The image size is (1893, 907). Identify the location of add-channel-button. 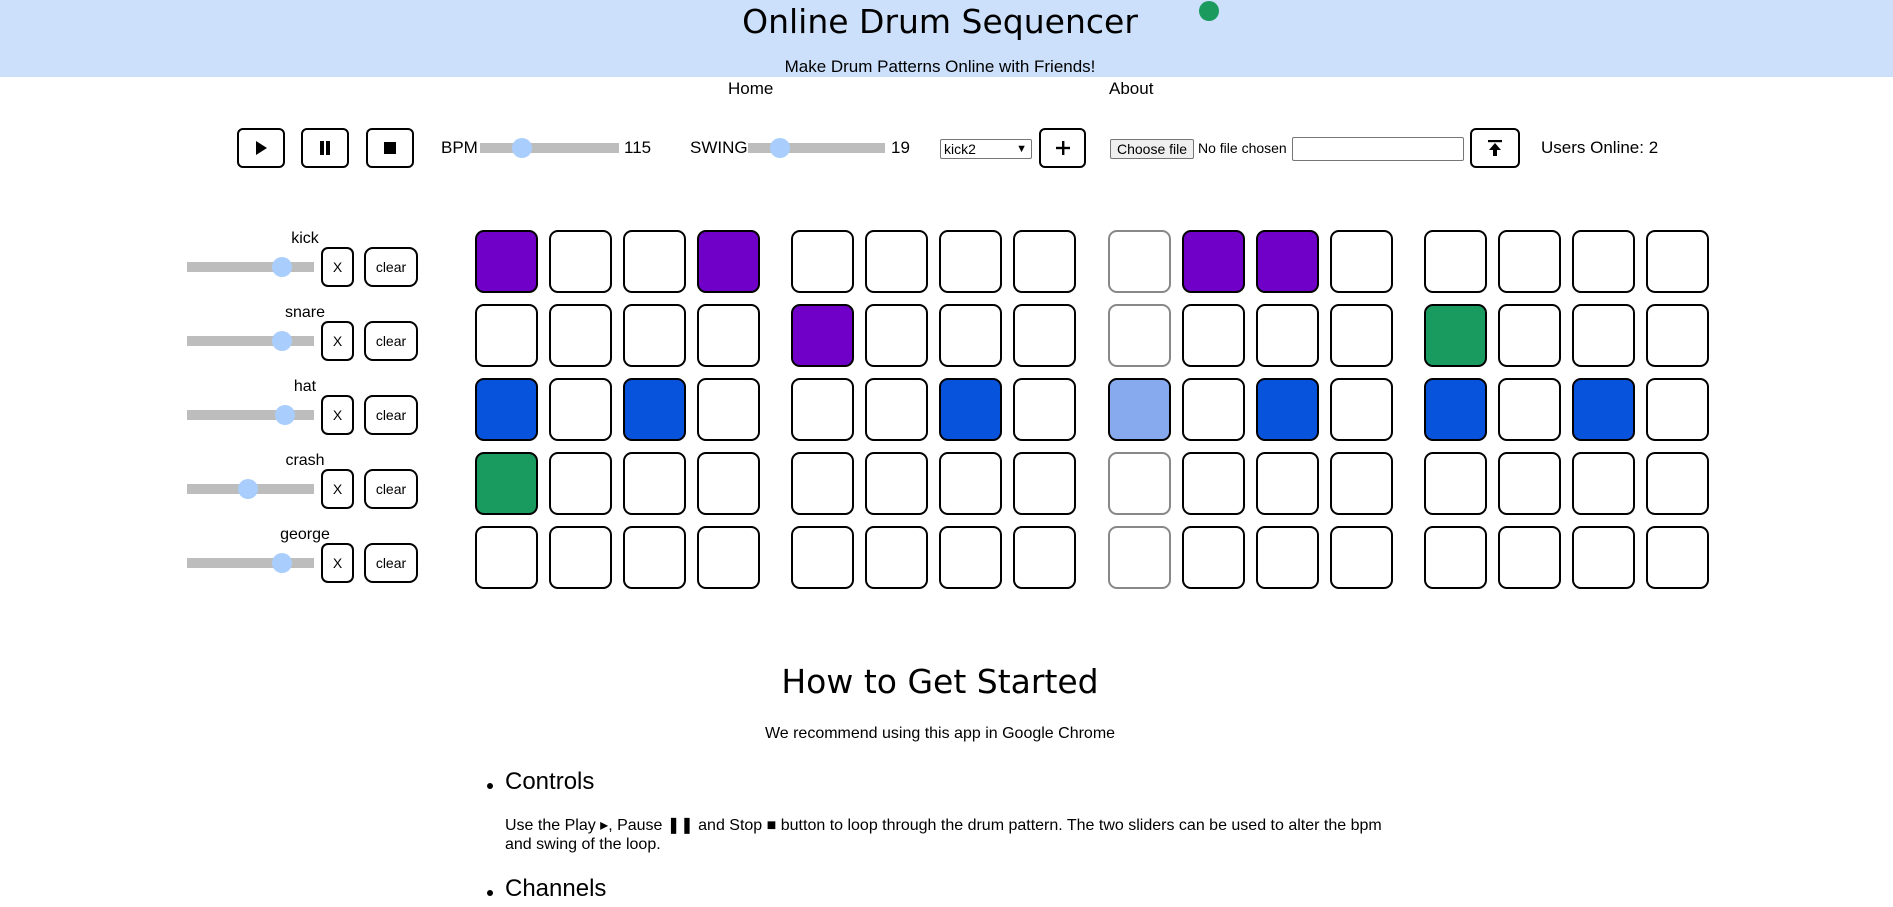
(1062, 148).